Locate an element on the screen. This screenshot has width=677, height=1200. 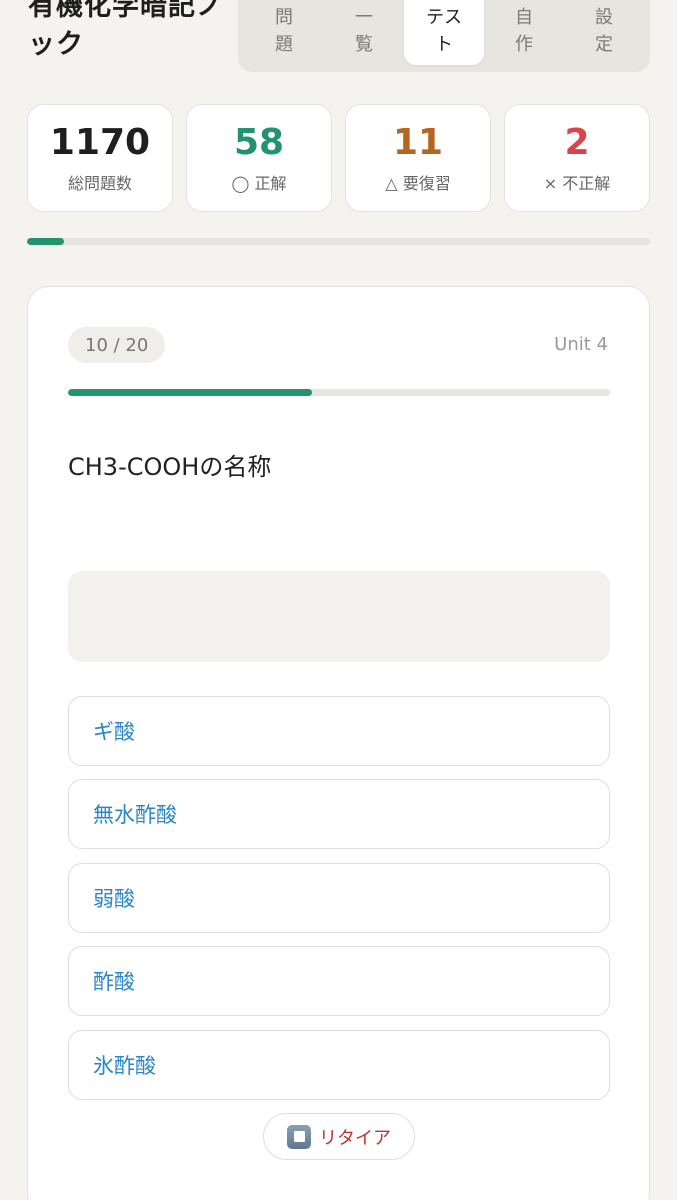
stat-correct-label: ◯ 正解 is located at coordinates (259, 183).